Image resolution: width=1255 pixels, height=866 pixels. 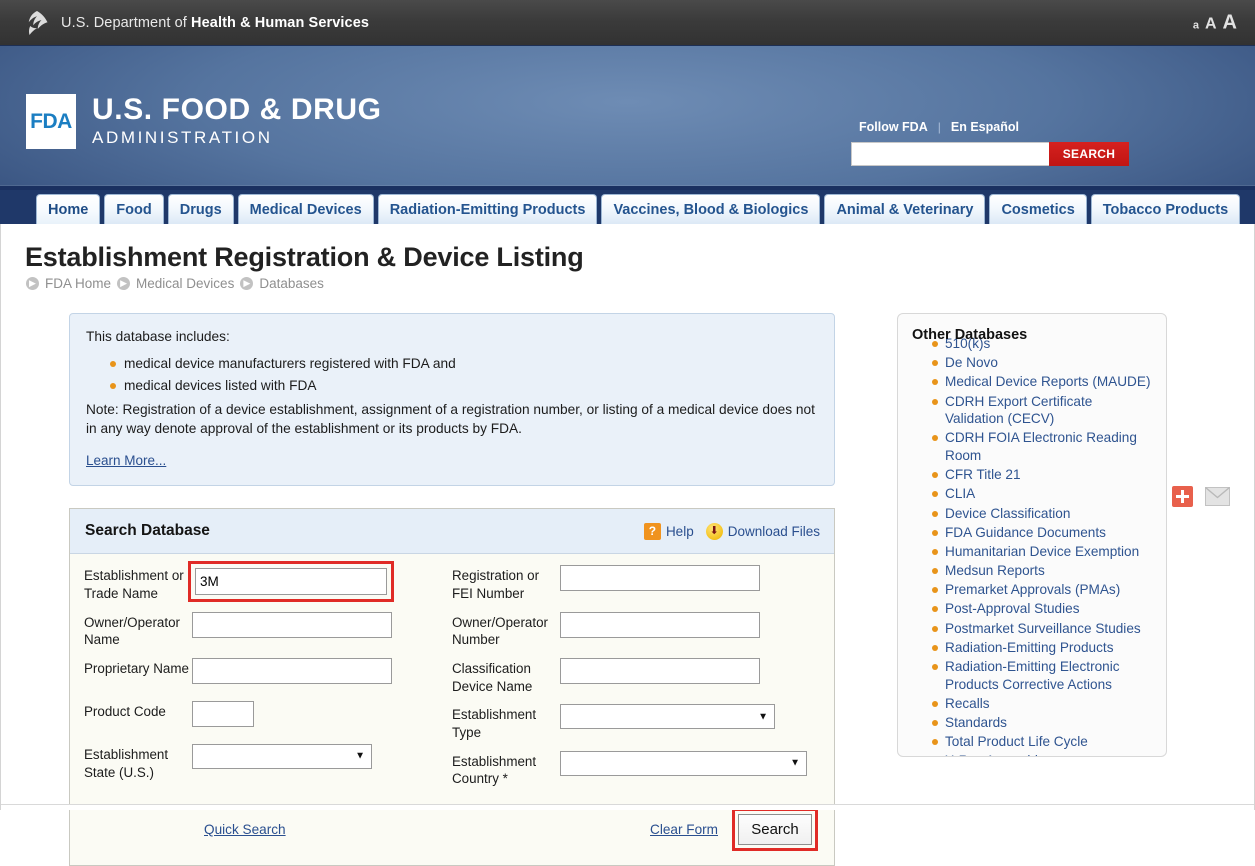 I want to click on other-database-item-standards: Standards, so click(x=1042, y=723).